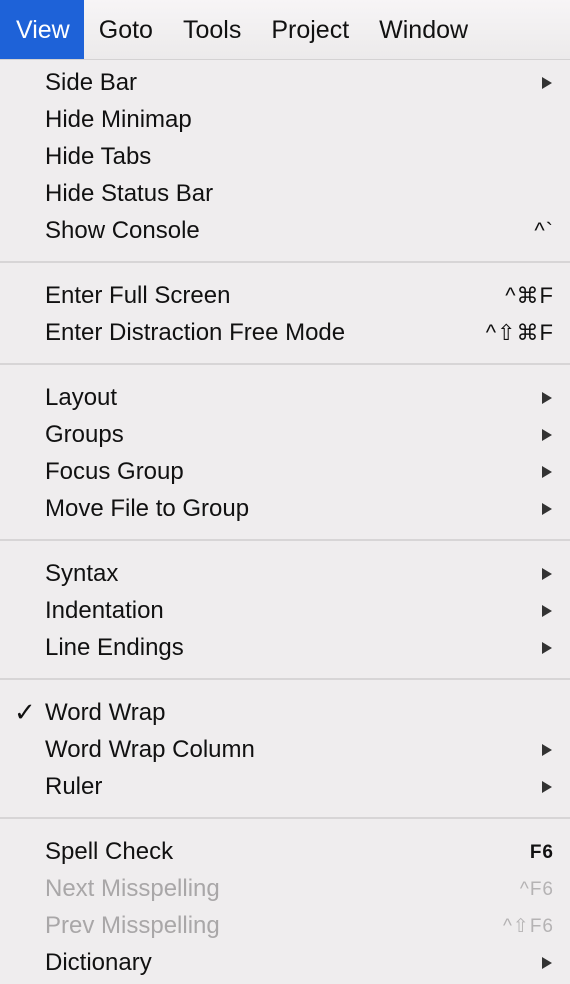 Image resolution: width=570 pixels, height=984 pixels. I want to click on menu-item-label: Dictionary, so click(98, 962).